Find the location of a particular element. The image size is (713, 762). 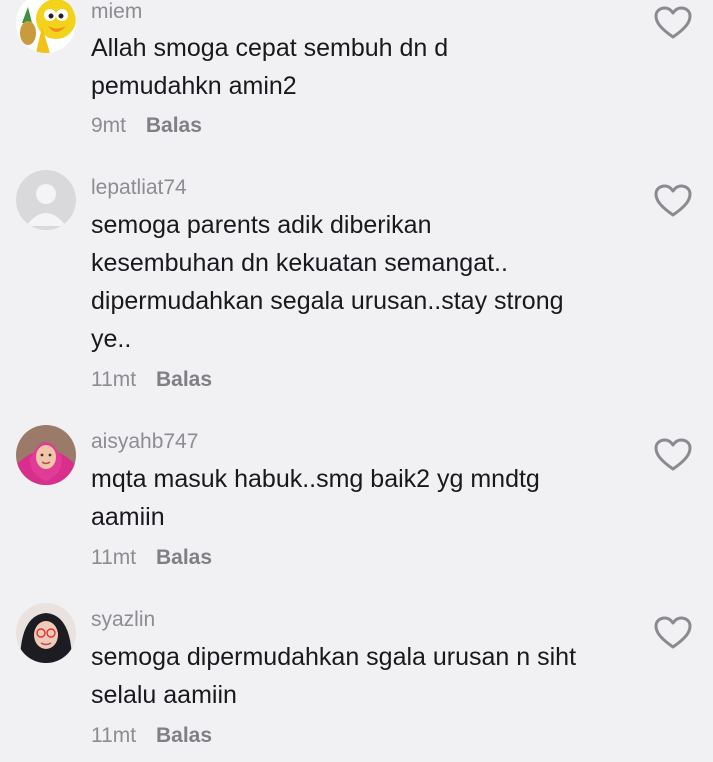

comment-text-line: semoga parents adik diberikan is located at coordinates (261, 225).